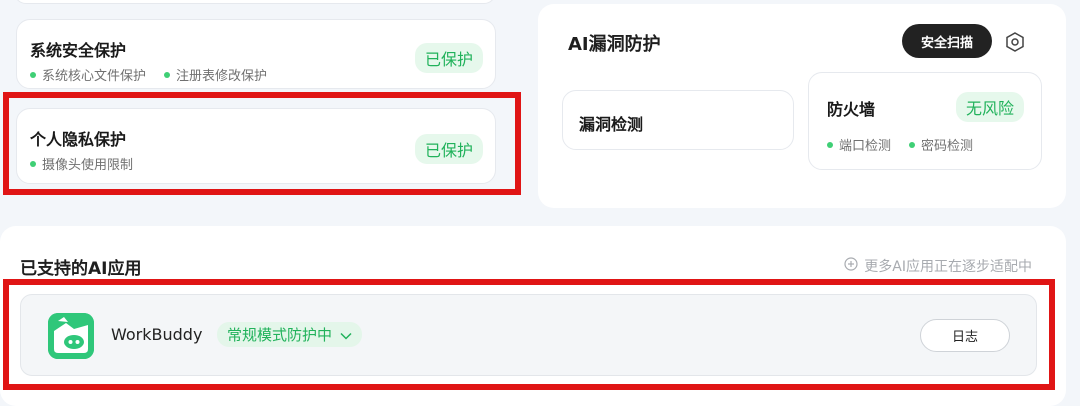  Describe the element at coordinates (448, 58) in the screenshot. I see `status-badge: 已保护` at that location.